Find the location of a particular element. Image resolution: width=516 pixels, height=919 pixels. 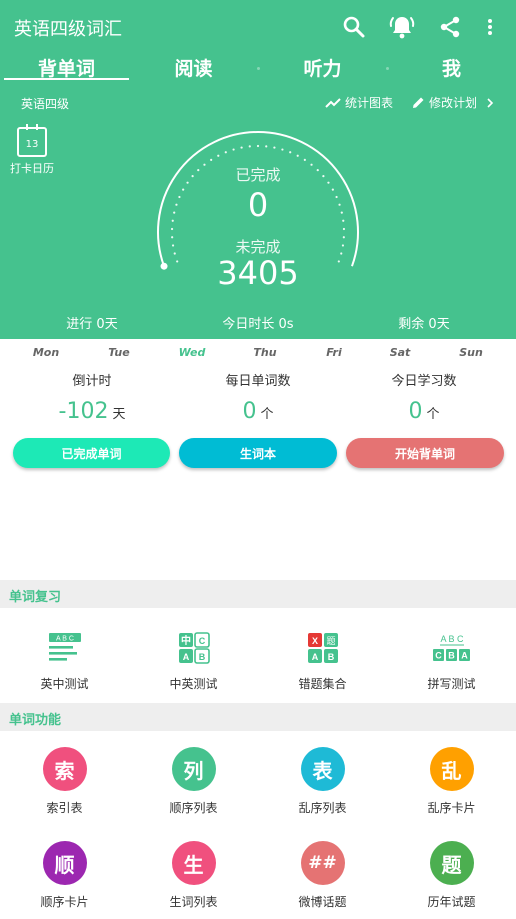

level-label: 英语四级 is located at coordinates (45, 104).